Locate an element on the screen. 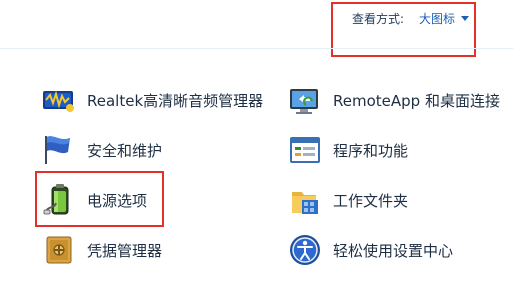 The height and width of the screenshot is (281, 513). item-label-remoteapp: RemoteApp 和桌面连接 is located at coordinates (416, 100).